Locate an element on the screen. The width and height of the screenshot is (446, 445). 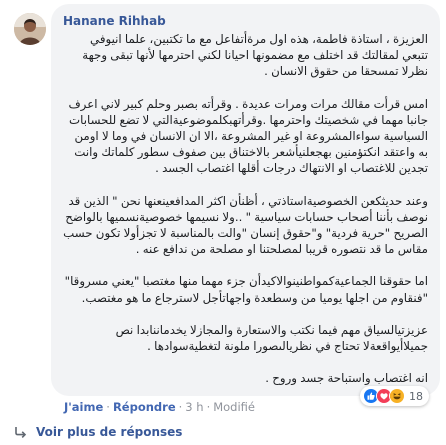
avatar is located at coordinates (30, 29).